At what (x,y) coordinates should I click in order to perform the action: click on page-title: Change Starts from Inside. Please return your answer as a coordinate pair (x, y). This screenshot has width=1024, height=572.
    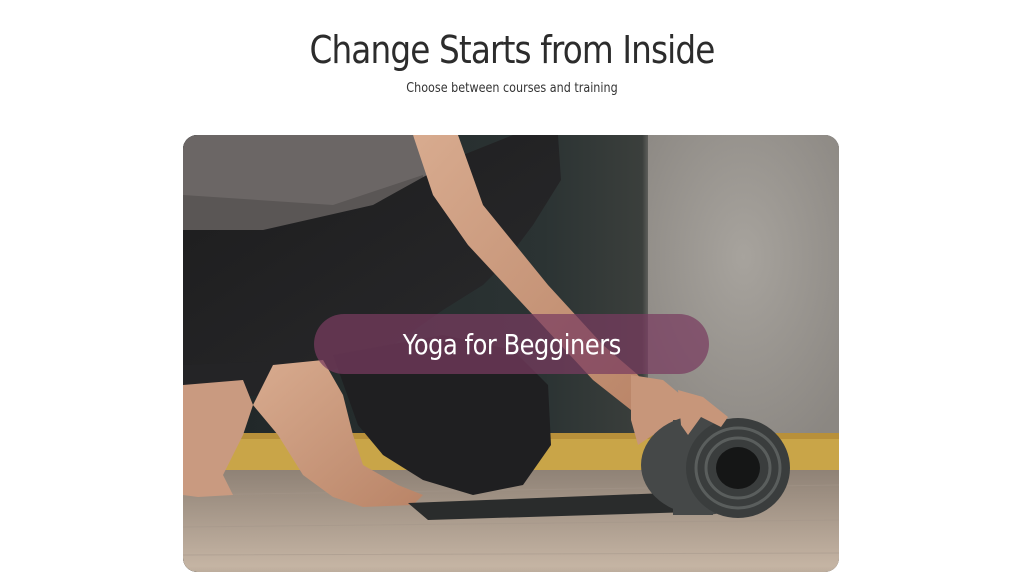
    Looking at the image, I should click on (512, 50).